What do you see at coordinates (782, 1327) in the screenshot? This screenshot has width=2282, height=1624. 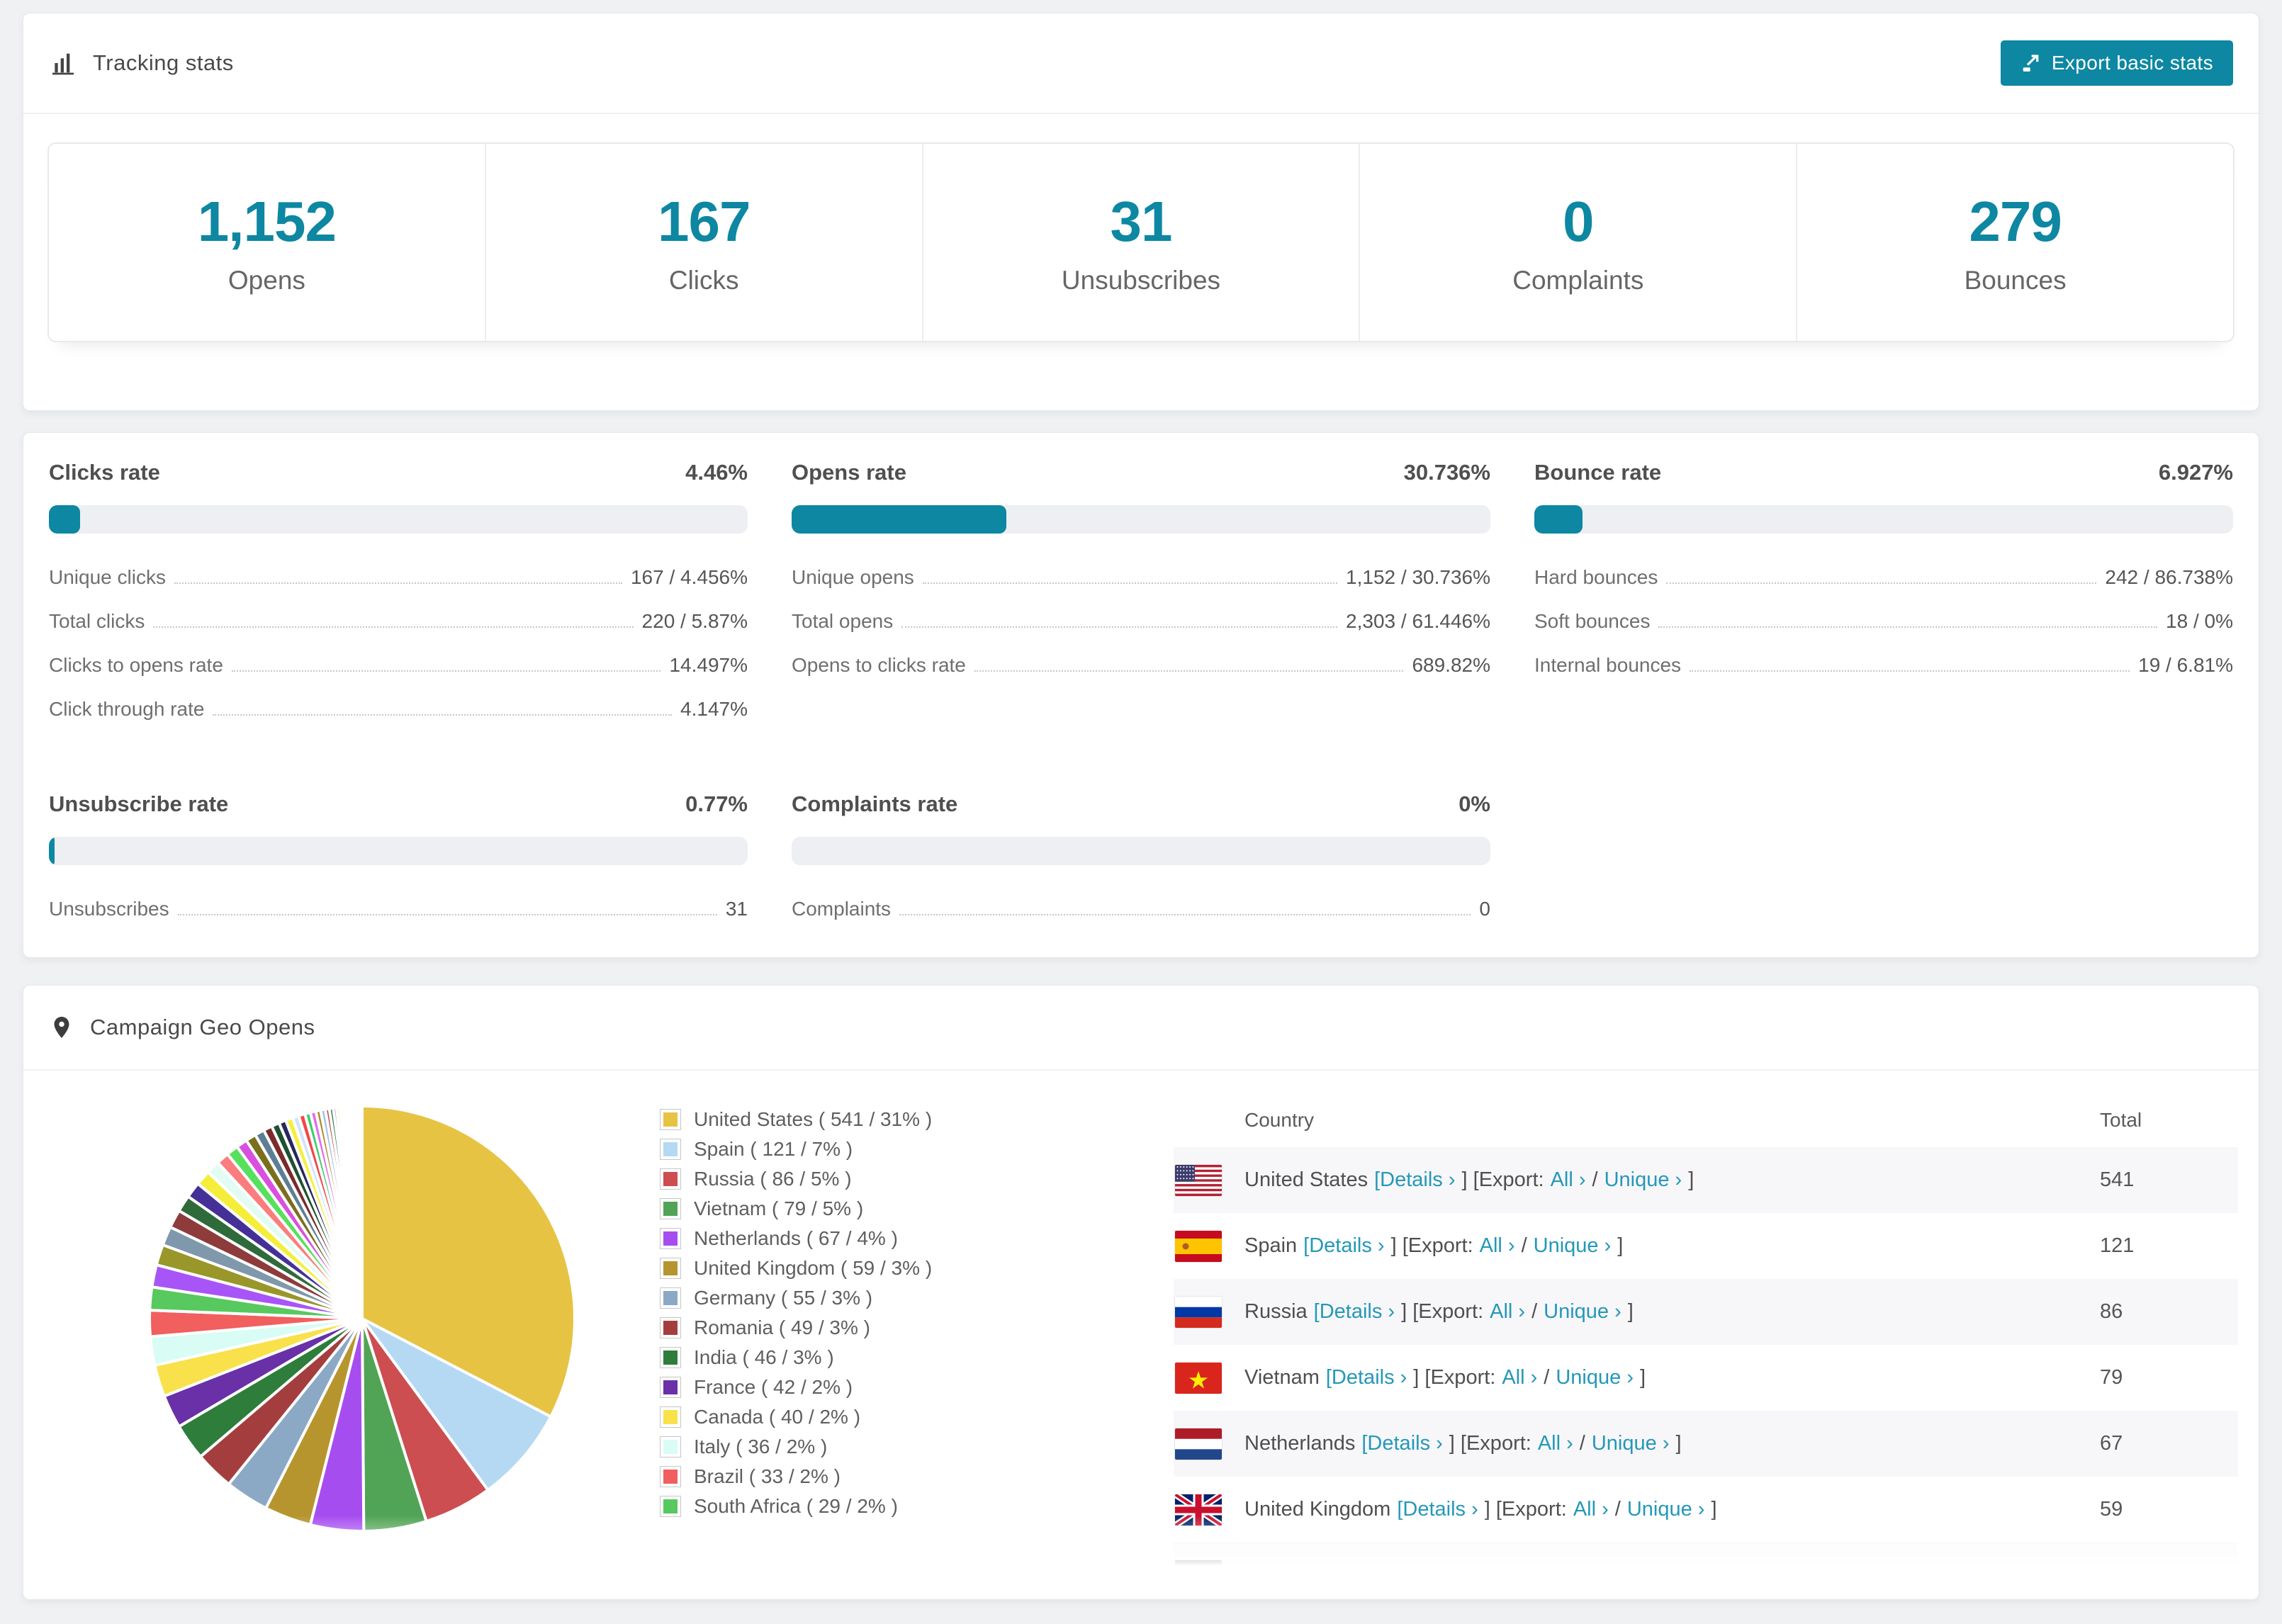 I see `legend-label: Romania ( 49 / 3% )` at bounding box center [782, 1327].